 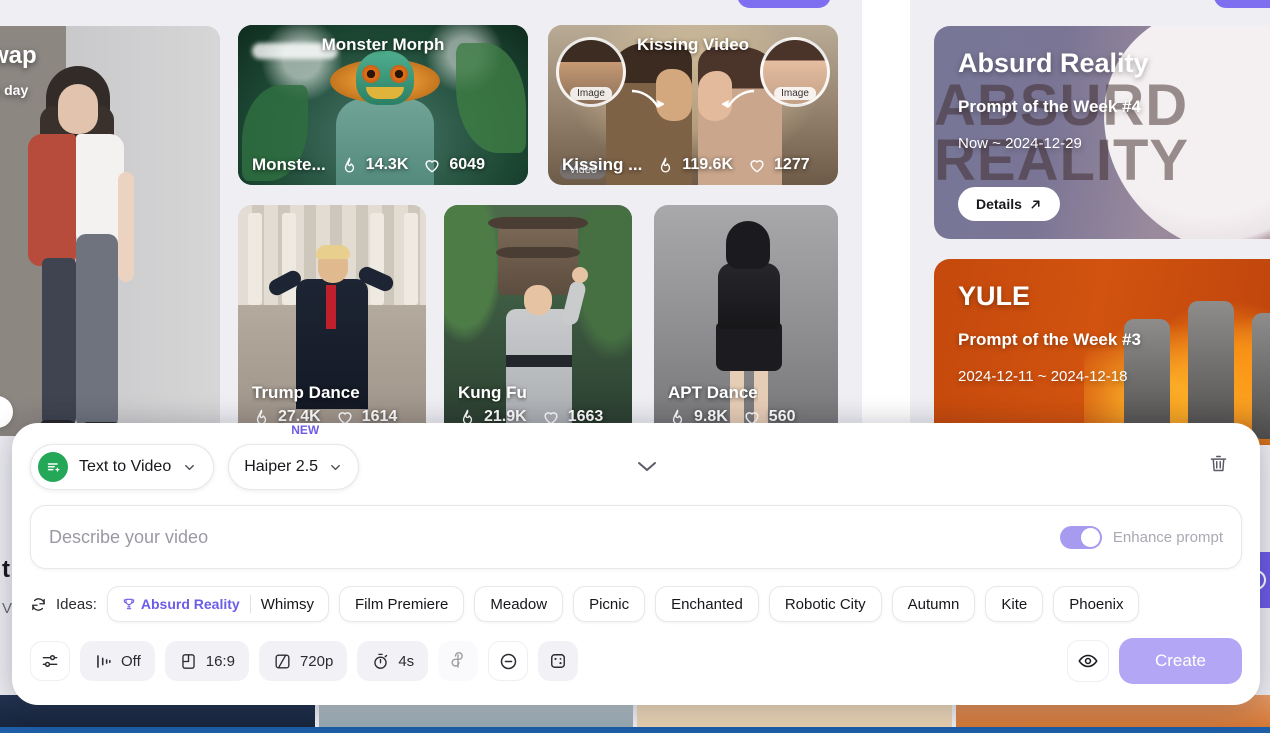 I want to click on monster-morph-fire-stat: 14.3K, so click(x=374, y=165).